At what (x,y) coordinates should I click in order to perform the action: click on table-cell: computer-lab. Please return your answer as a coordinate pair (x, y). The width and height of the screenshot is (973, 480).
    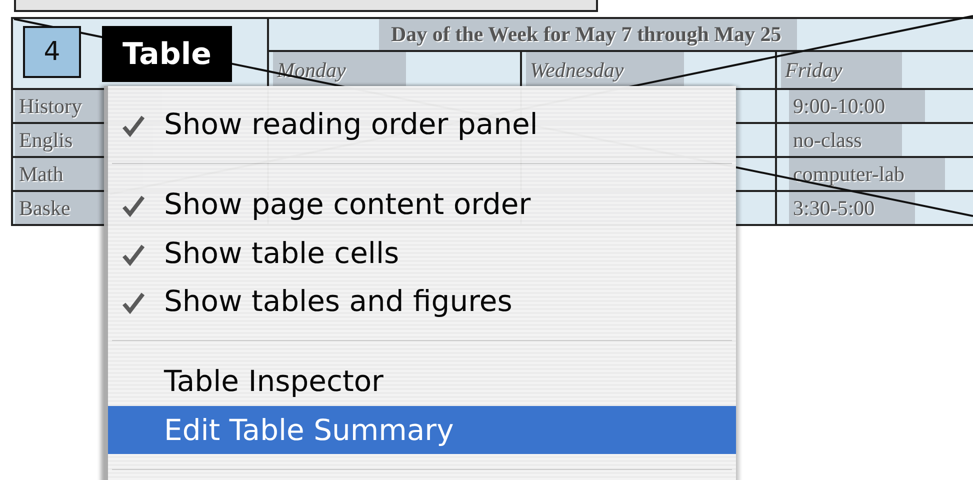
    Looking at the image, I should click on (867, 174).